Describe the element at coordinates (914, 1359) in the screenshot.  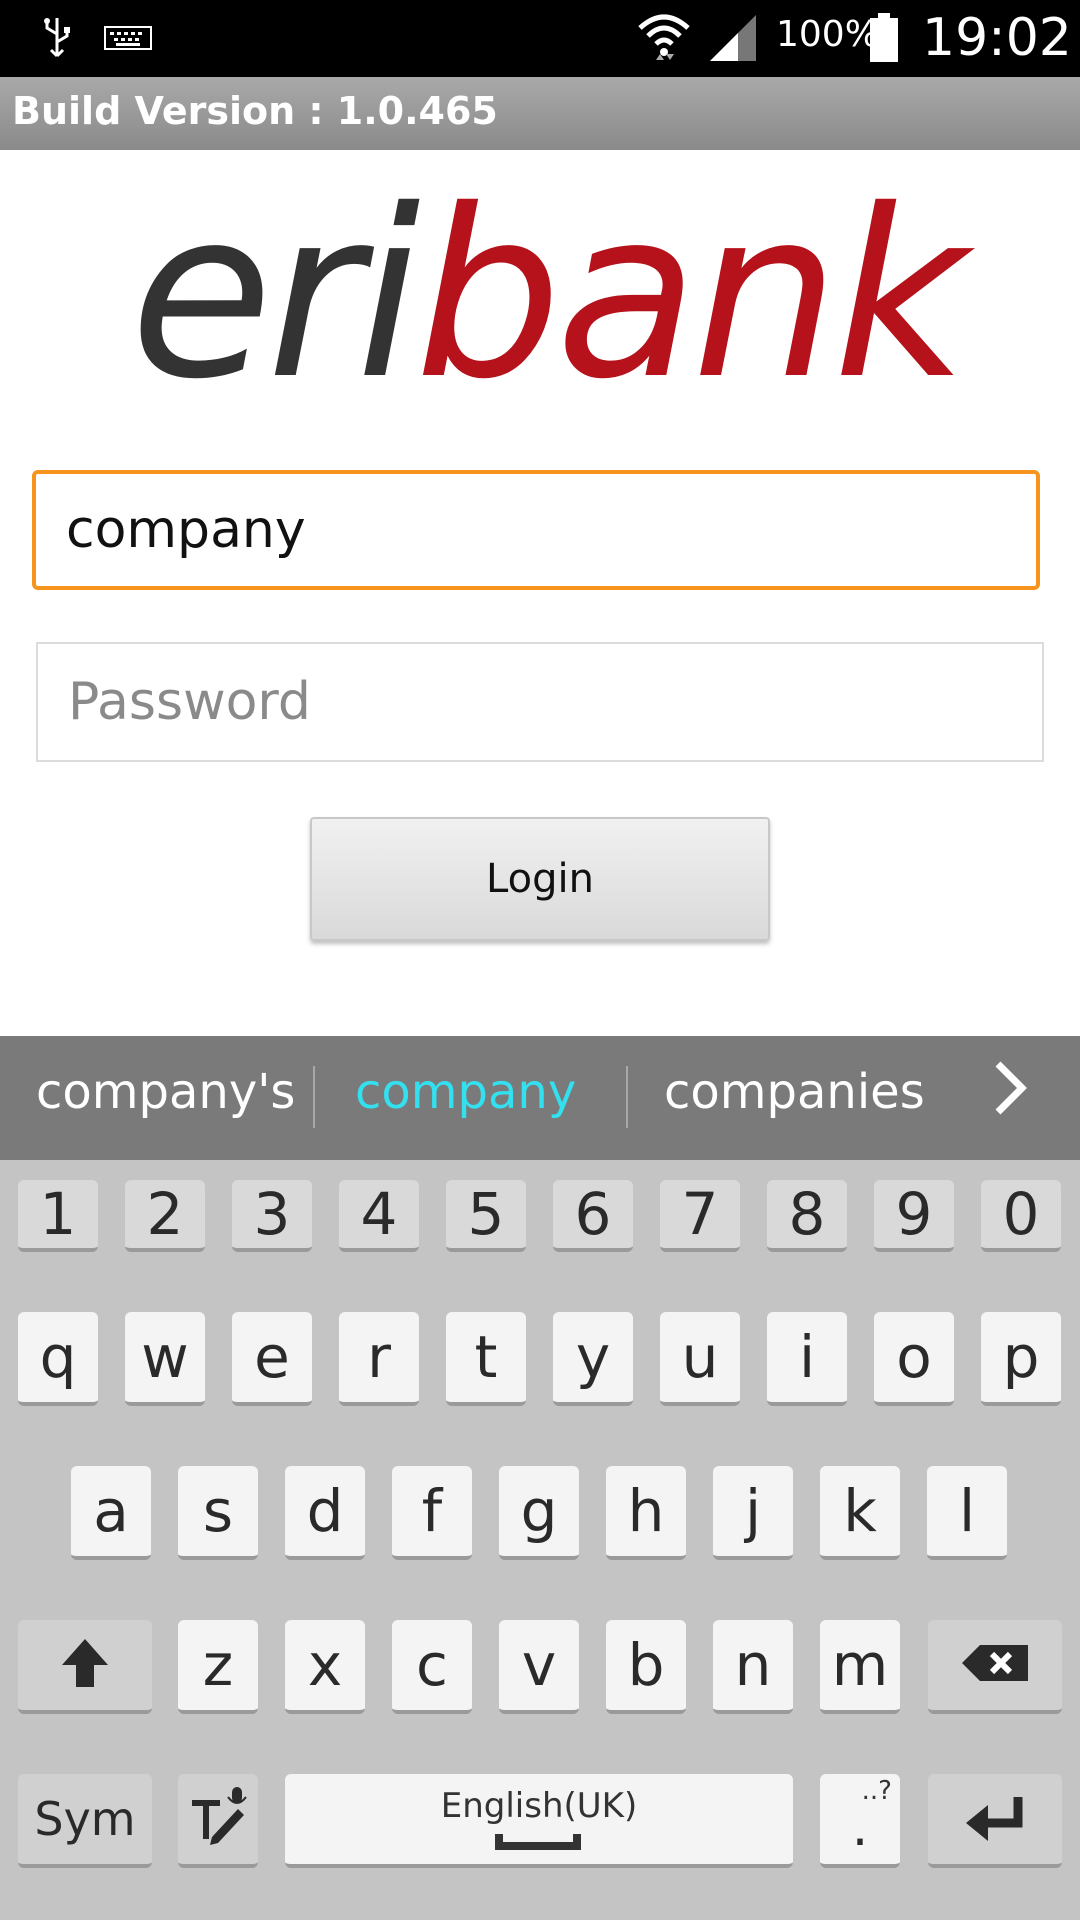
I see `letter-key-o: o` at that location.